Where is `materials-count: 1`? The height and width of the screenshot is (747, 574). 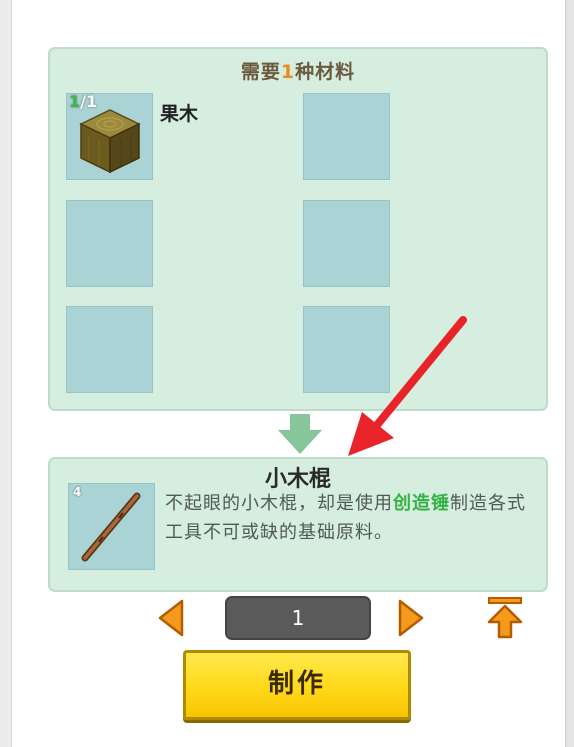
materials-count: 1 is located at coordinates (288, 72).